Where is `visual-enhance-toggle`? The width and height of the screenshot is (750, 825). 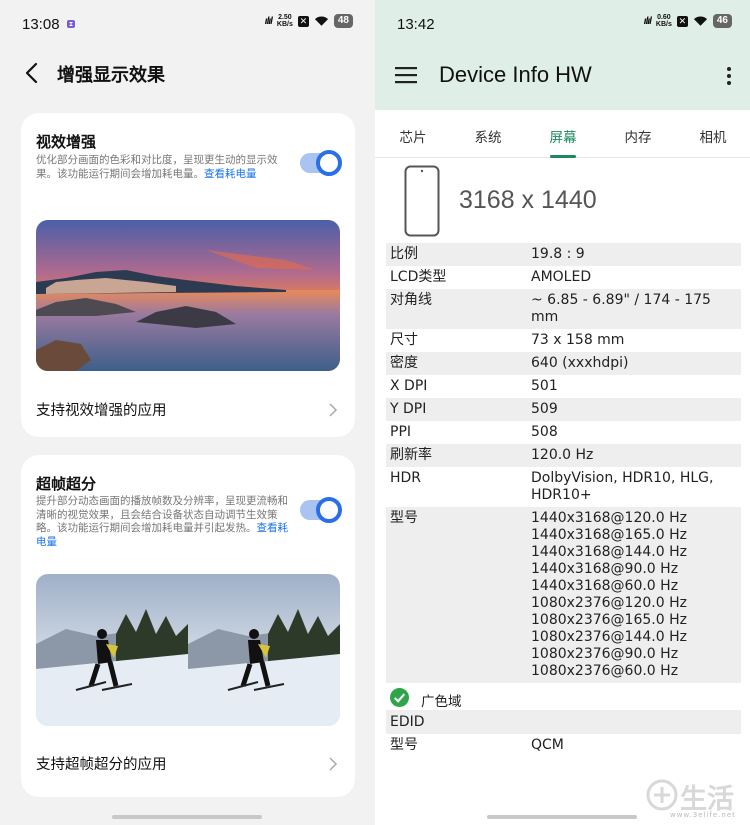 visual-enhance-toggle is located at coordinates (321, 163).